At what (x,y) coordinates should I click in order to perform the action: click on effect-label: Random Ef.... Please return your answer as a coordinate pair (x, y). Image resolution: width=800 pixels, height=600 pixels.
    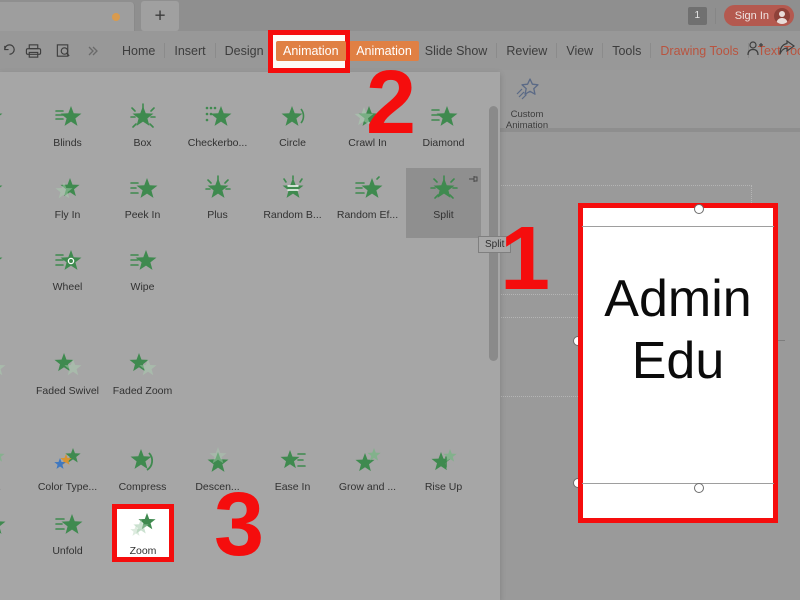
    Looking at the image, I should click on (367, 215).